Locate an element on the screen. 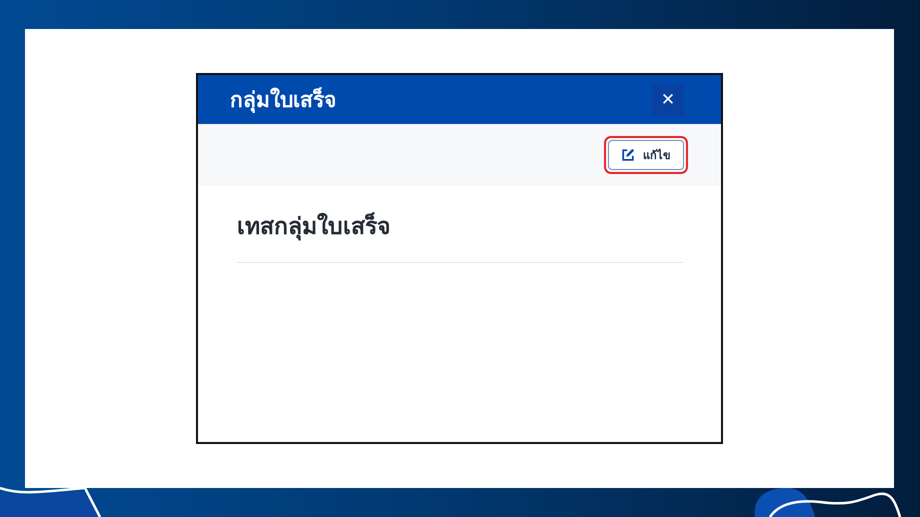 Image resolution: width=920 pixels, height=517 pixels. group-name-heading: เทสกลุ่มใบเสร็จ is located at coordinates (314, 226).